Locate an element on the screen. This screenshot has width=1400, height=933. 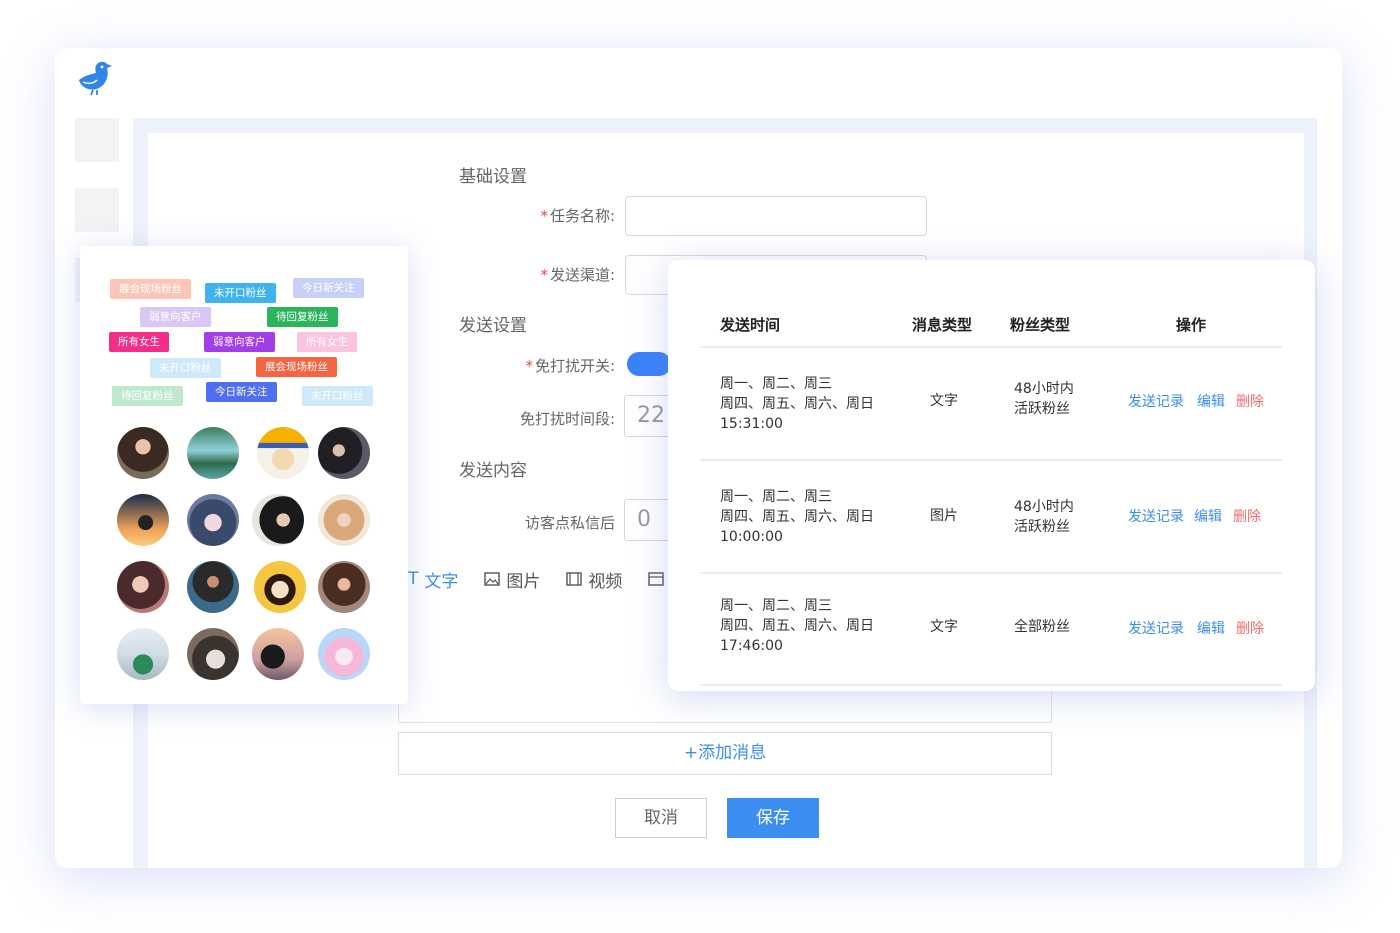
message-type-cell: 图片 is located at coordinates (944, 516).